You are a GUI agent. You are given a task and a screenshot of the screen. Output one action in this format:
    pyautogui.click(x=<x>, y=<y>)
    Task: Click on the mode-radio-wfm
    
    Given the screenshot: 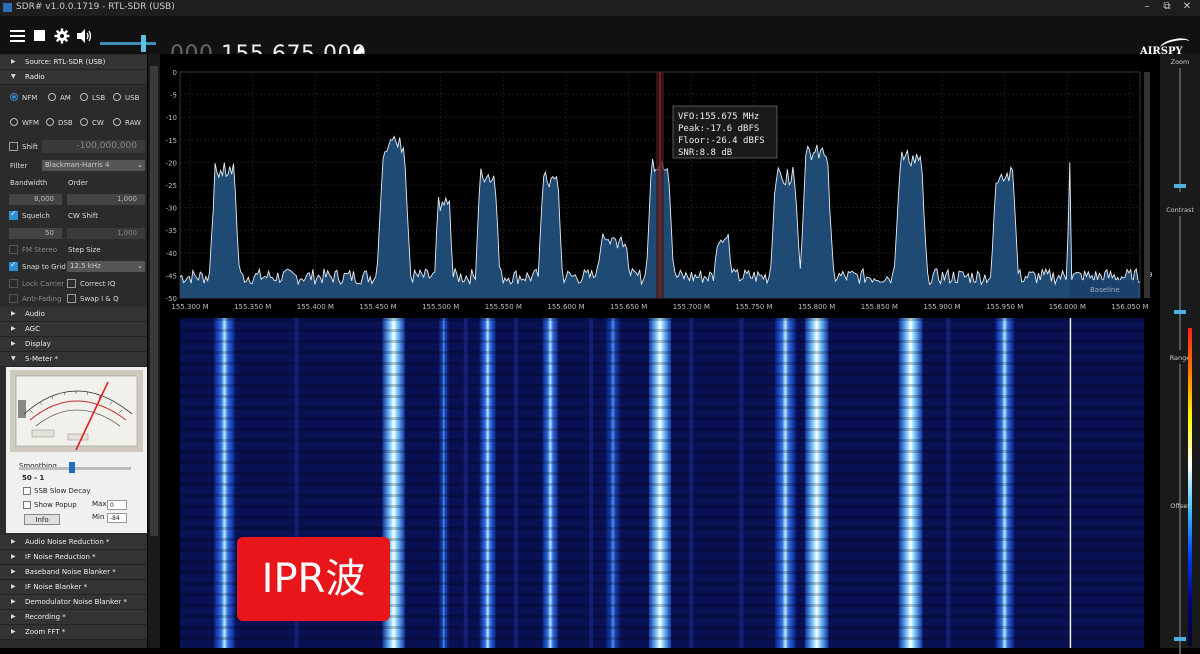 What is the action you would take?
    pyautogui.click(x=14, y=122)
    